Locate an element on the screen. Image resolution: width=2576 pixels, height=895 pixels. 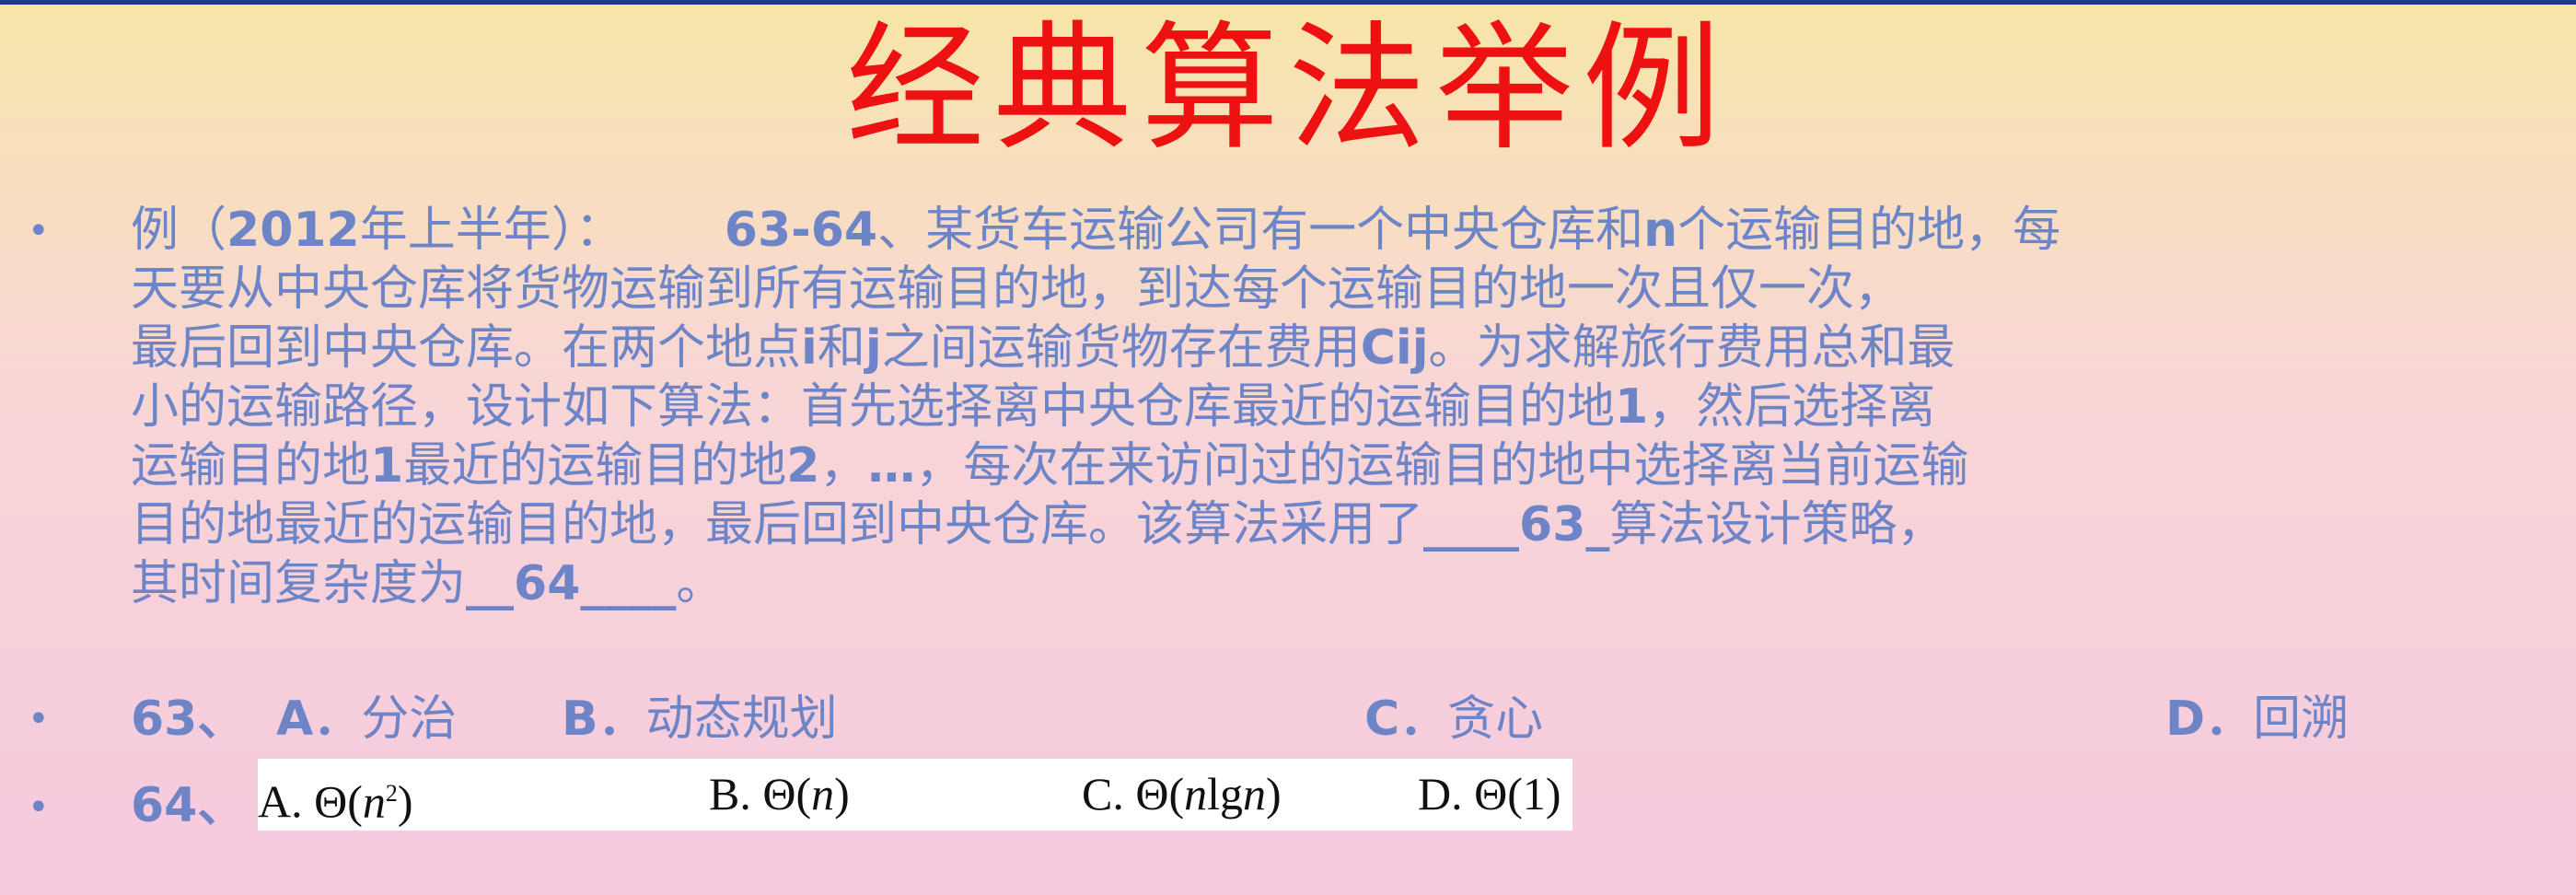
question-line-2: 天要从中央仓库将货物运输到所有运输目的地，到达每个运输目的地一次且仅一次， is located at coordinates (1017, 289).